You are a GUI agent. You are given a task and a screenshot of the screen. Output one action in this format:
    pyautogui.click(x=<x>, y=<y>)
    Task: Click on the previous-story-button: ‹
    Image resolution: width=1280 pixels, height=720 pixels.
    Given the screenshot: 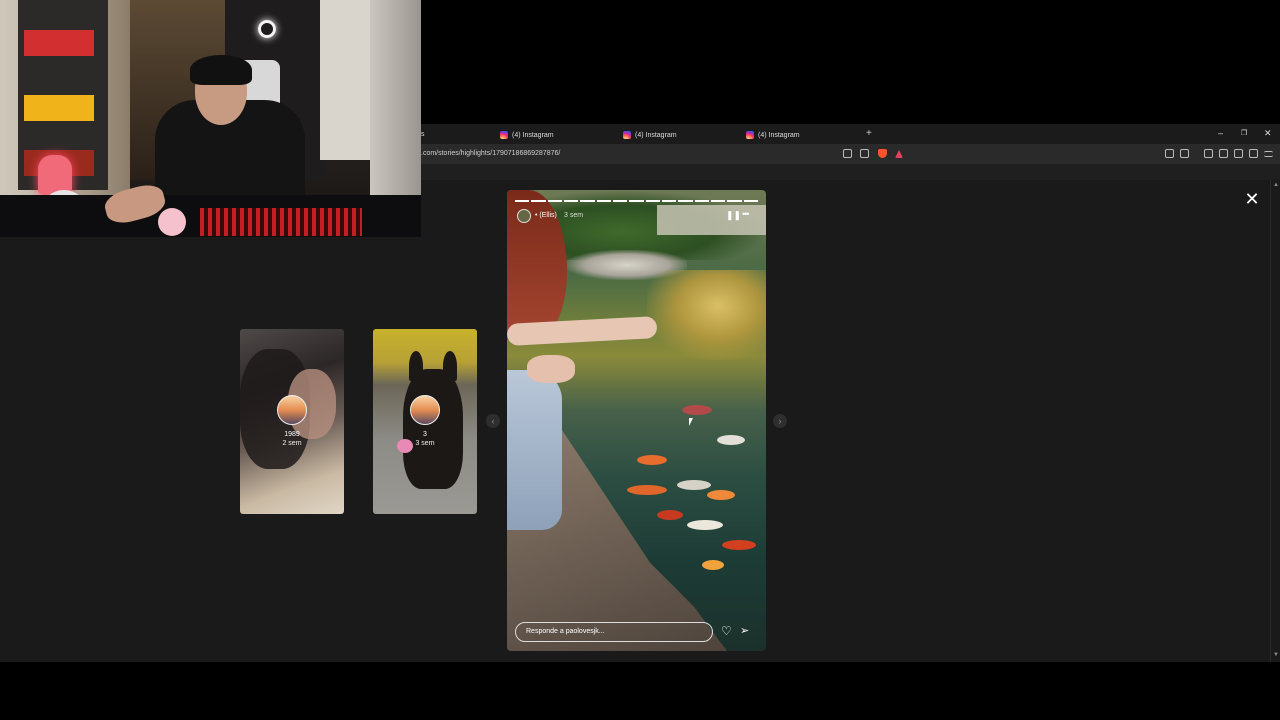 What is the action you would take?
    pyautogui.click(x=493, y=421)
    